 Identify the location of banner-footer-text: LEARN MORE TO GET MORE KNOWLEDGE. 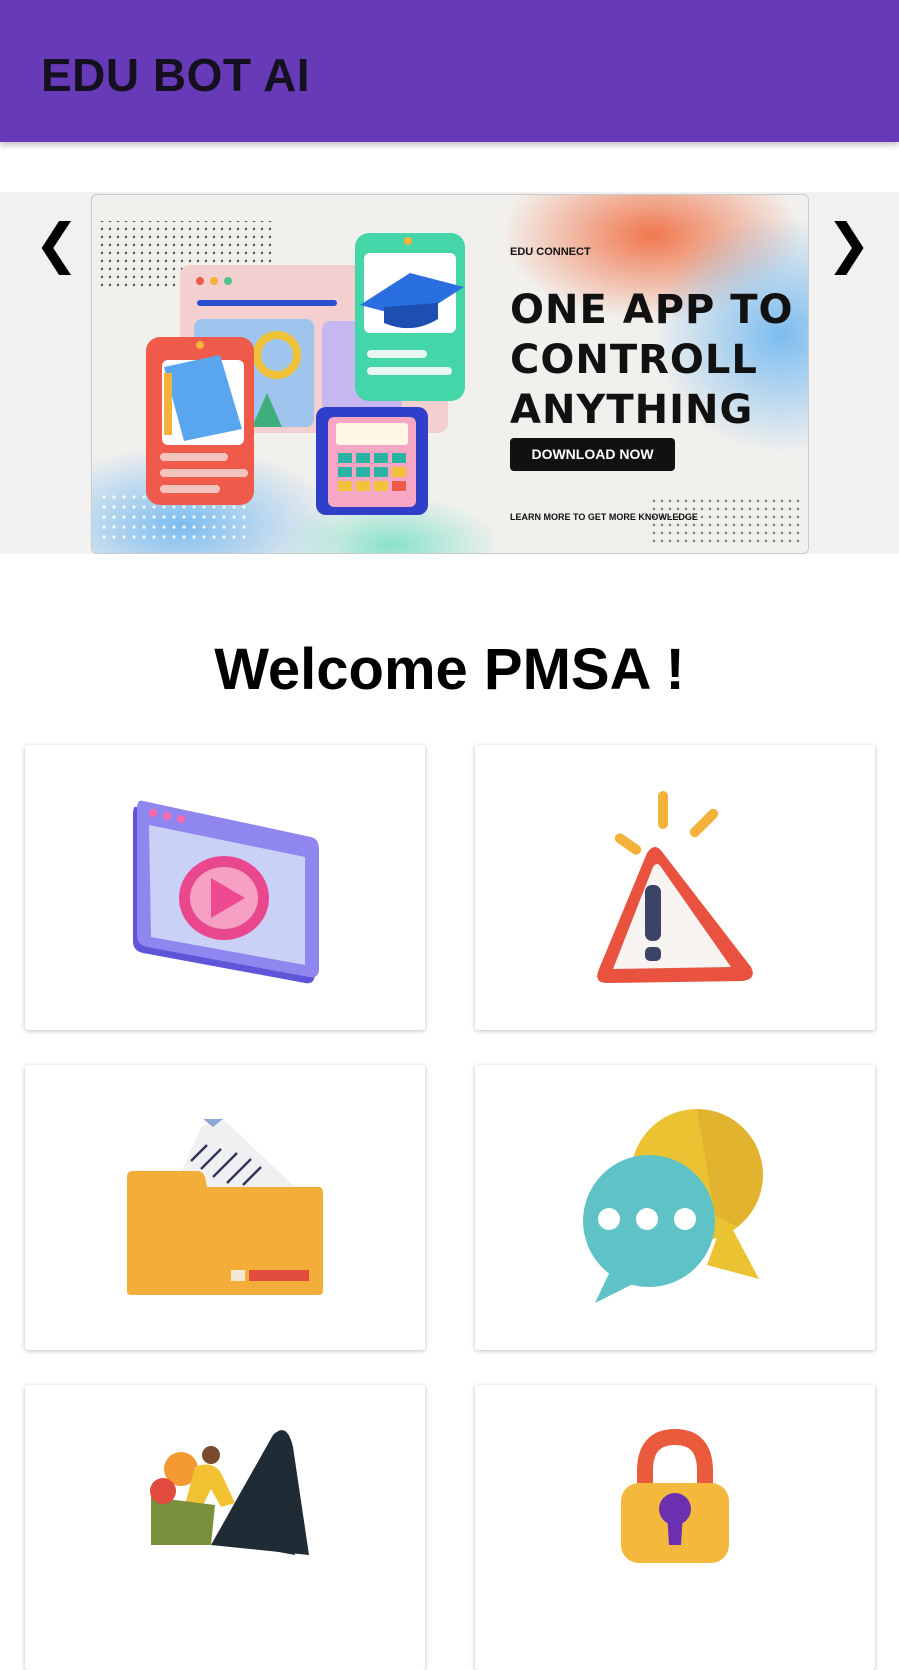
(604, 517).